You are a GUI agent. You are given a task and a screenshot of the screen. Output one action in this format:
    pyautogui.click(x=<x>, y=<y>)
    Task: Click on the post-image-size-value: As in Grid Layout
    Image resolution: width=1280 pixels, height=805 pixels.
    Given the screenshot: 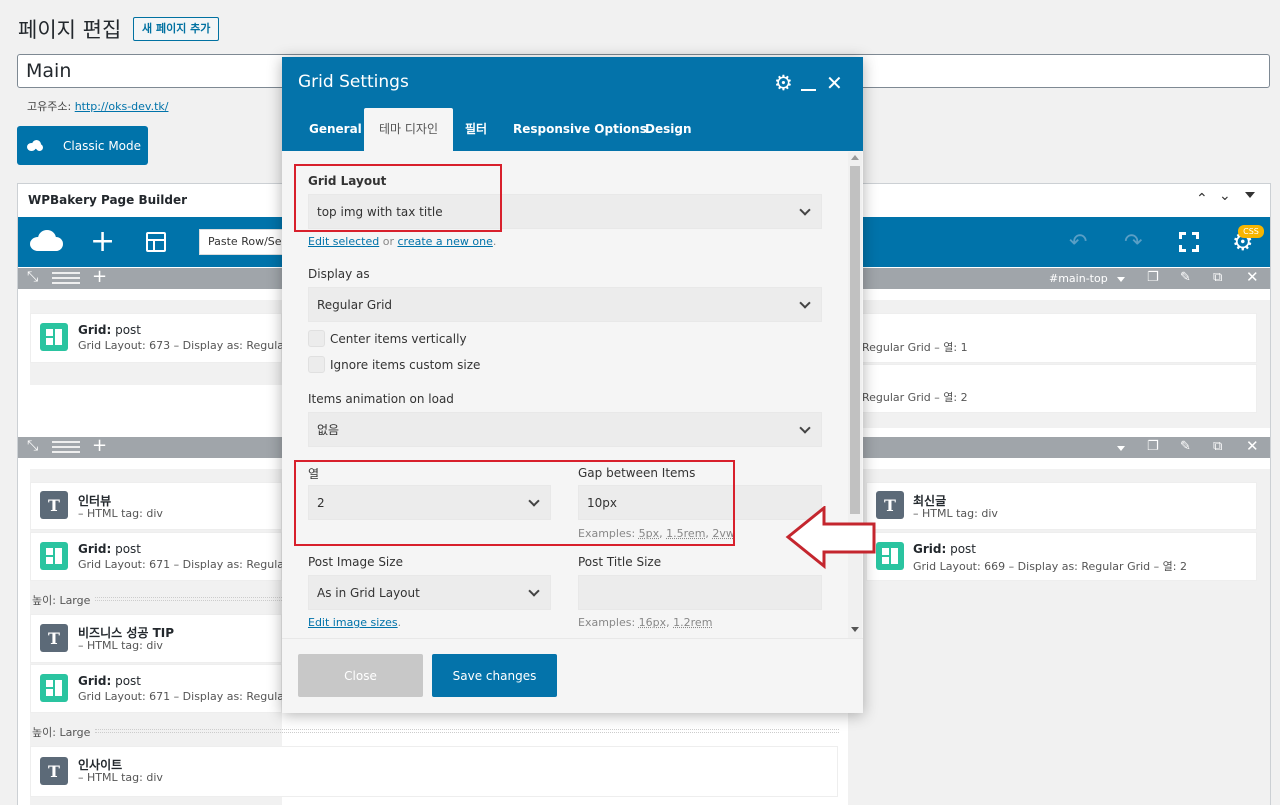 What is the action you would take?
    pyautogui.click(x=368, y=593)
    